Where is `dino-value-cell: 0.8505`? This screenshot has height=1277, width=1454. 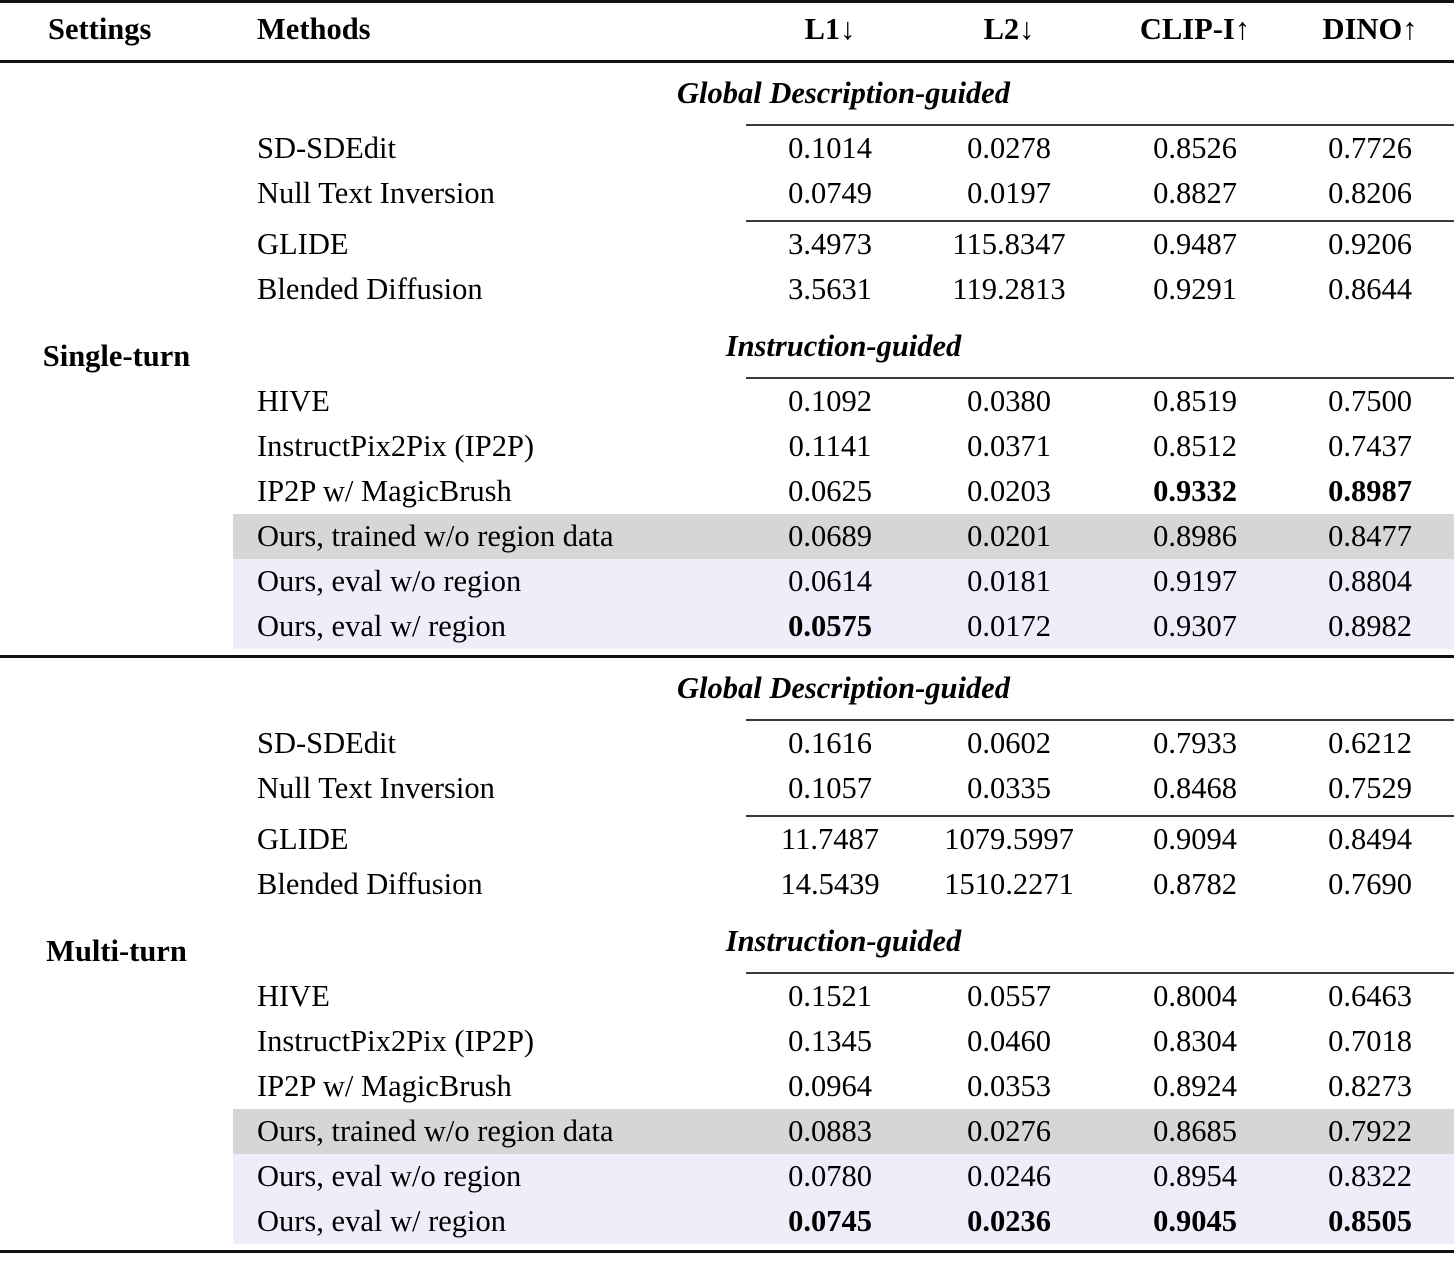
dino-value-cell: 0.8505 is located at coordinates (1370, 1221).